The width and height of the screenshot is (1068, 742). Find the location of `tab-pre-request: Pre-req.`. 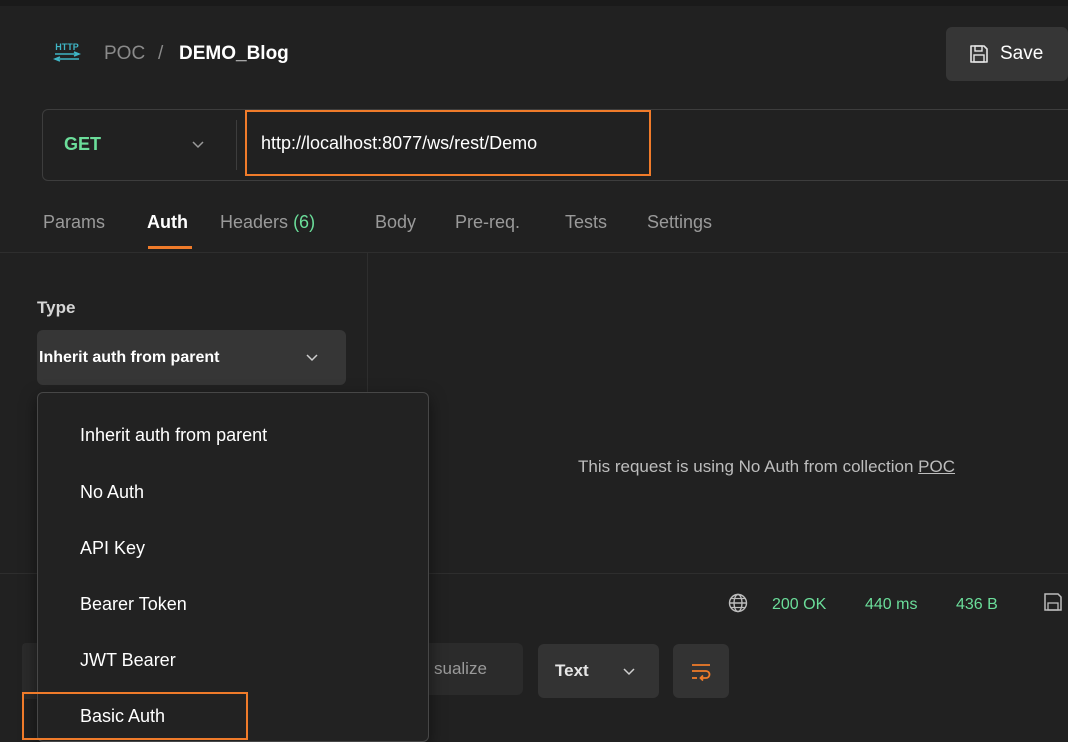

tab-pre-request: Pre-req. is located at coordinates (487, 222).